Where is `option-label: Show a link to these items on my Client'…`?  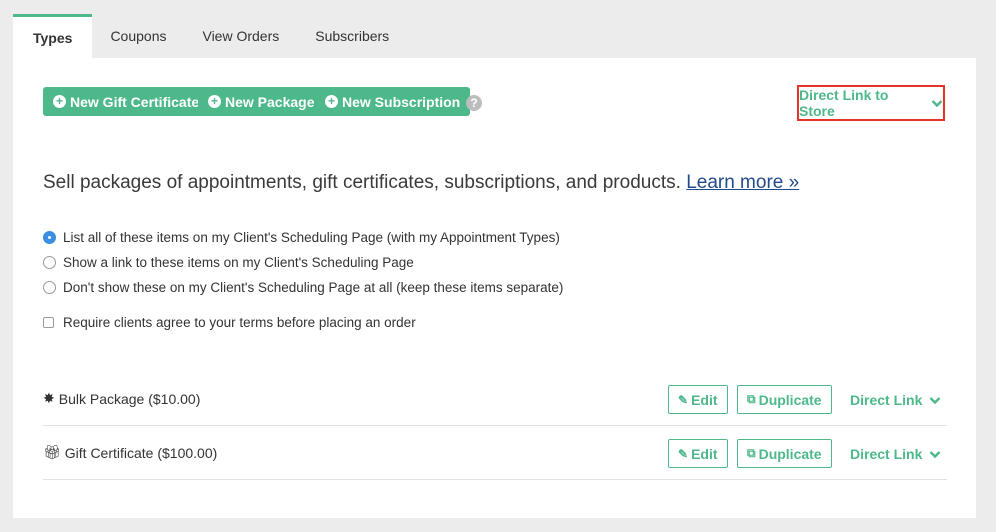
option-label: Show a link to these items on my Client'… is located at coordinates (238, 262).